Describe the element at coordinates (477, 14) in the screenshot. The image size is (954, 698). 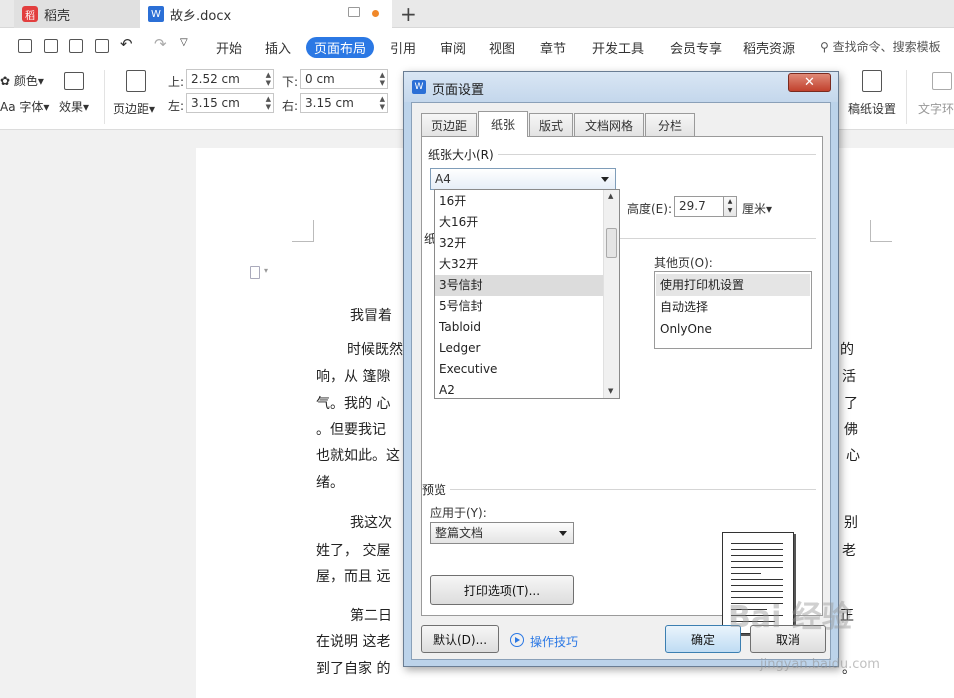
I see `tab-bar: 稻 稻壳 W 故乡.docx +` at that location.